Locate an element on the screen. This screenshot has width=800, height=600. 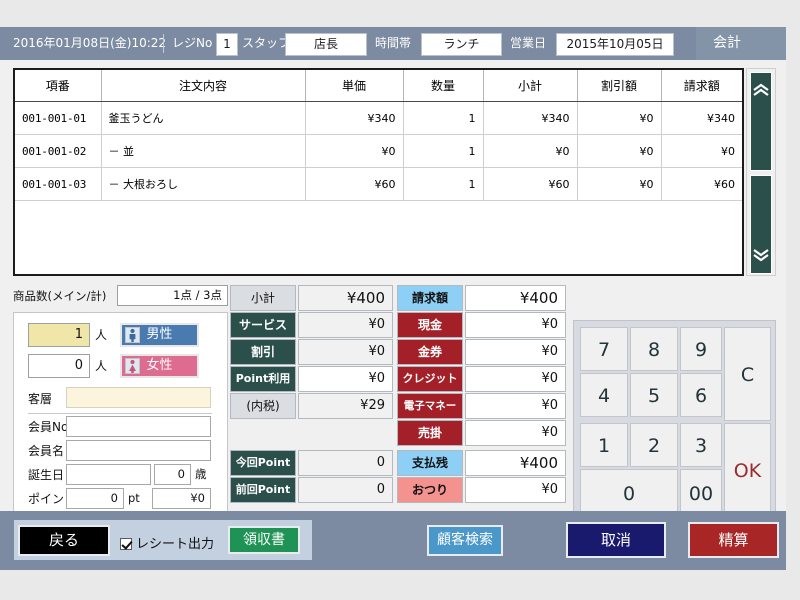
value-credit: ¥0 is located at coordinates (515, 379).